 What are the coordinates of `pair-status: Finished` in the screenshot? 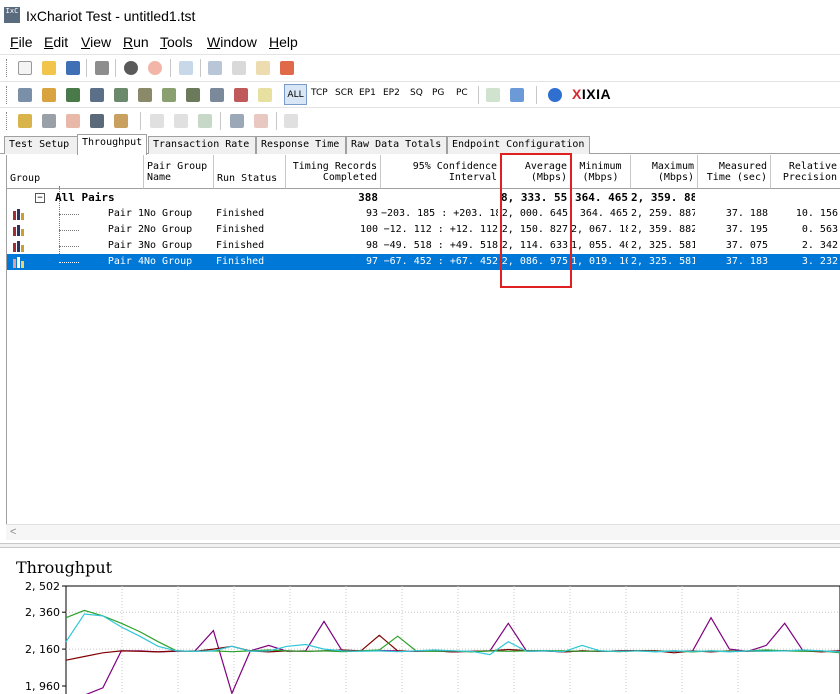 It's located at (240, 261).